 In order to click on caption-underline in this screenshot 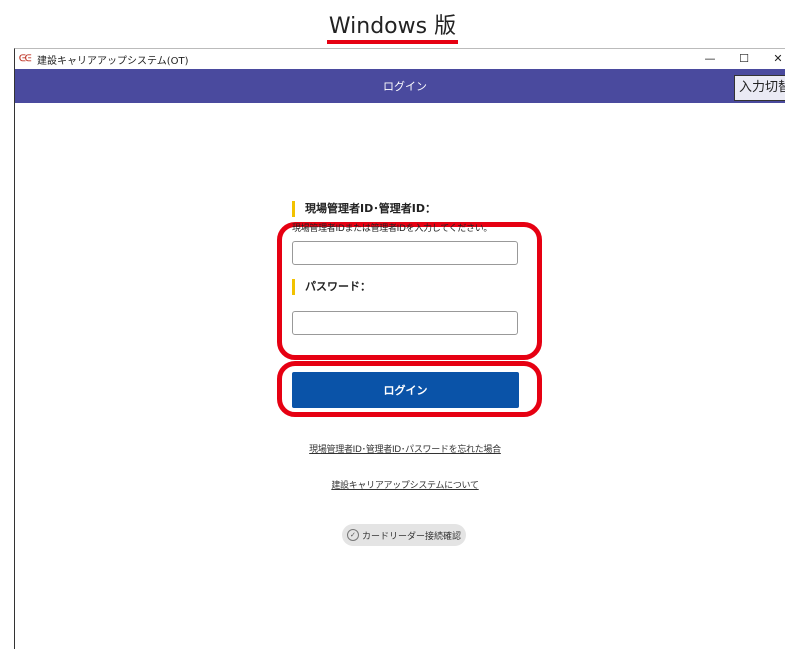, I will do `click(392, 42)`.